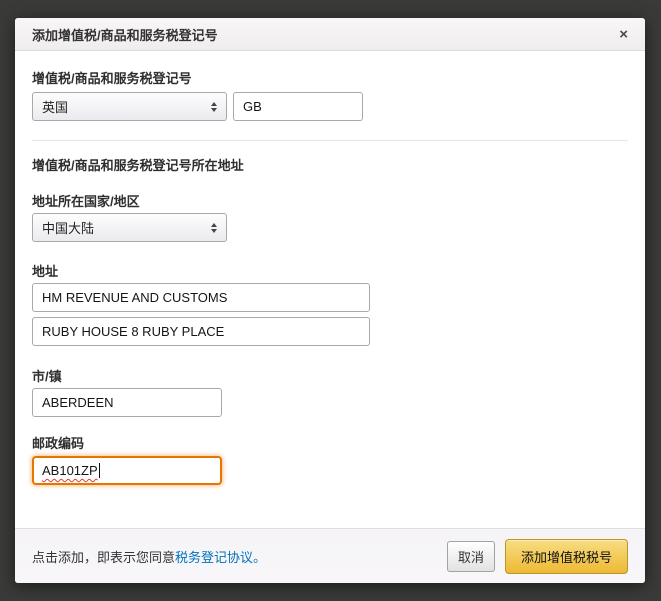 The width and height of the screenshot is (661, 601). What do you see at coordinates (129, 227) in the screenshot?
I see `address-country-select: 中国大陆` at bounding box center [129, 227].